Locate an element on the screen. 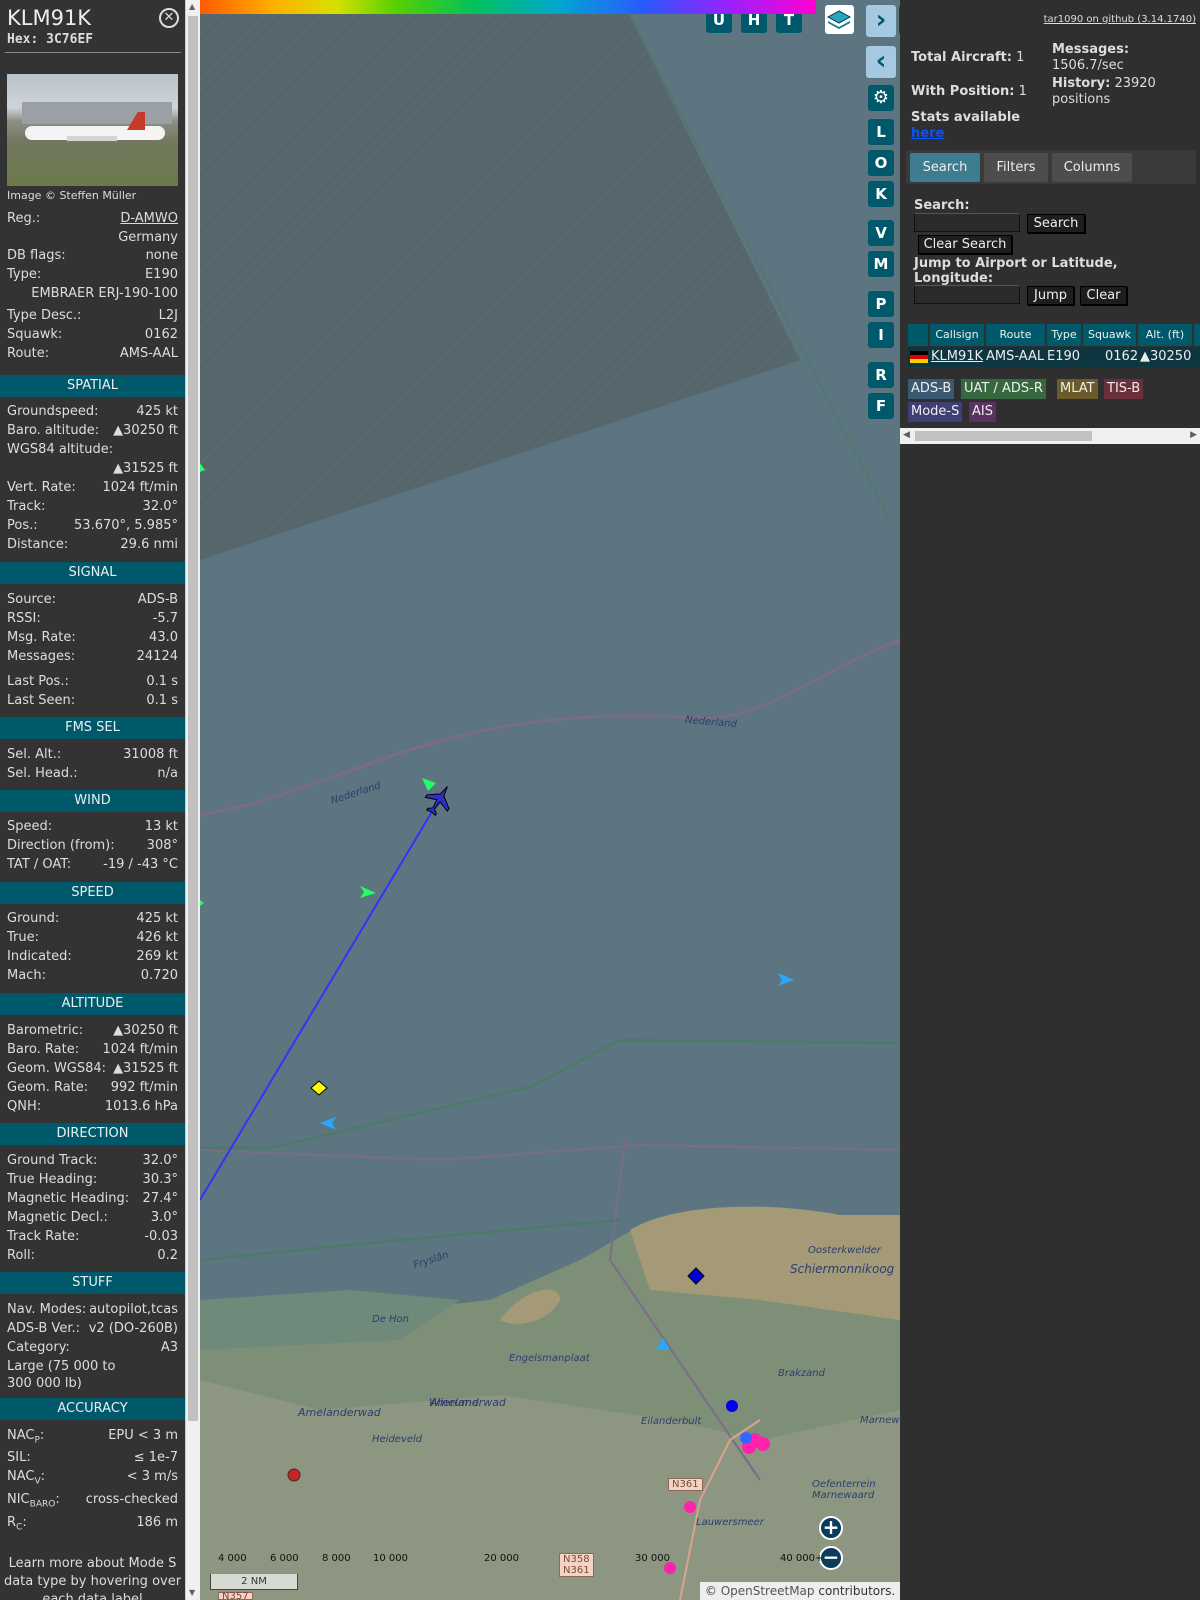 Image resolution: width=1200 pixels, height=1600 pixels. osm-link: OpenStreetMap is located at coordinates (768, 1591).